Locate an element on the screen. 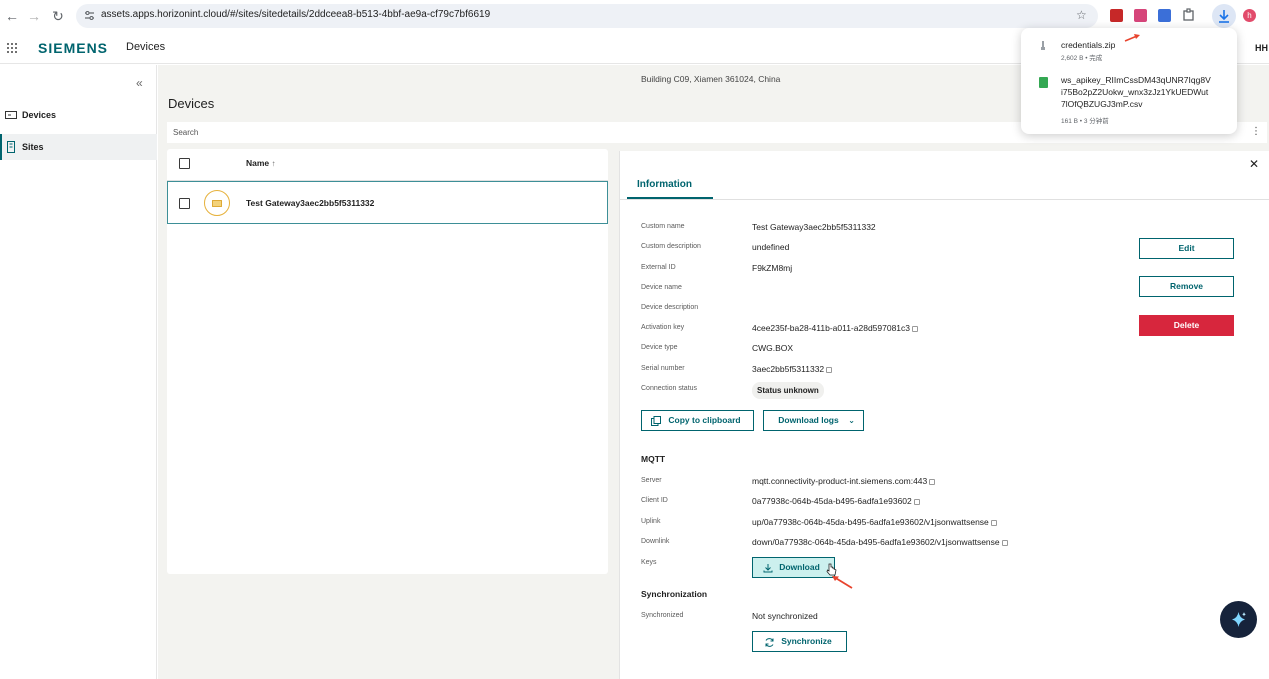 This screenshot has width=1269, height=679. field-label: Device name is located at coordinates (661, 287).